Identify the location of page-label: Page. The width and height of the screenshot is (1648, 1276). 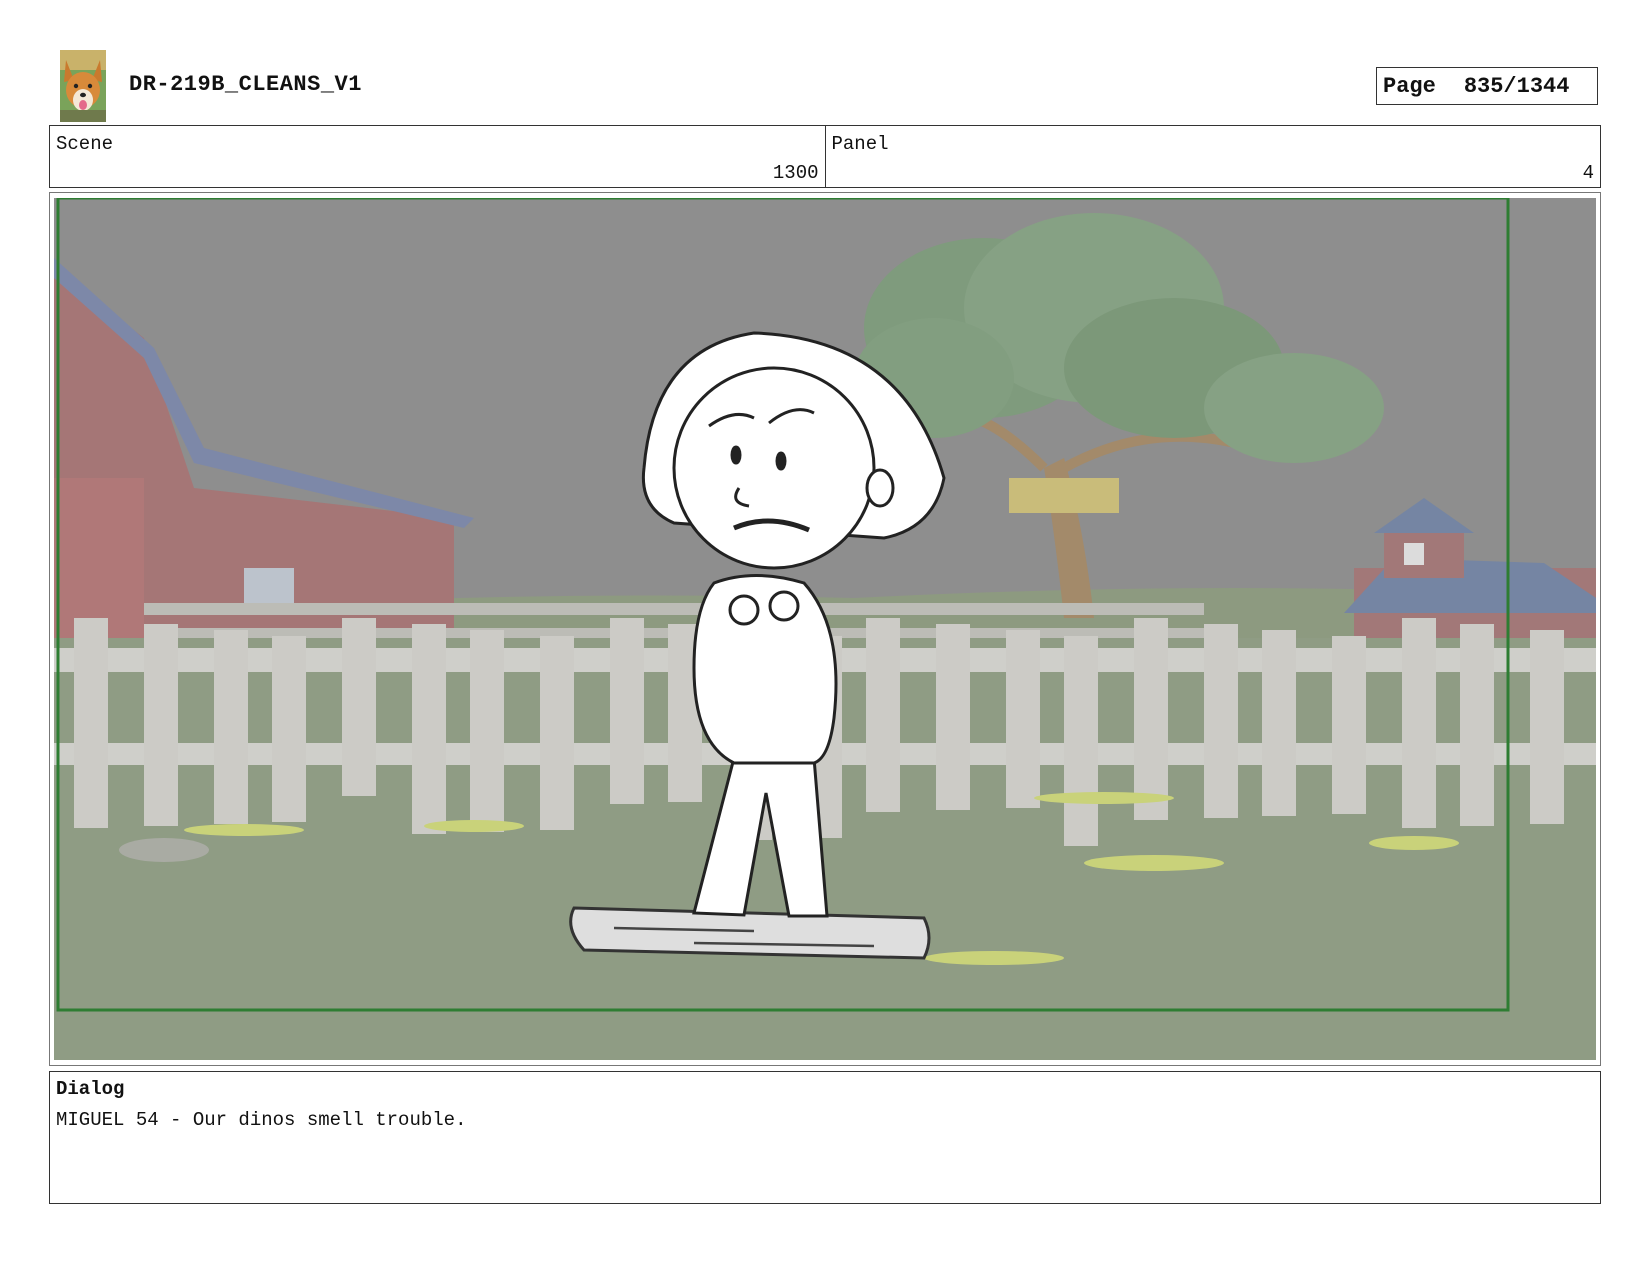
(1409, 86).